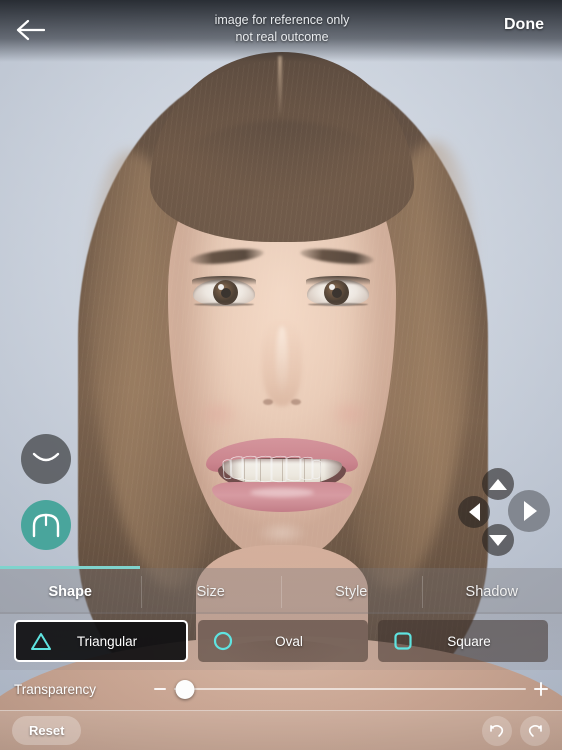 The image size is (562, 750). What do you see at coordinates (107, 641) in the screenshot?
I see `shape-option-label: Triangular` at bounding box center [107, 641].